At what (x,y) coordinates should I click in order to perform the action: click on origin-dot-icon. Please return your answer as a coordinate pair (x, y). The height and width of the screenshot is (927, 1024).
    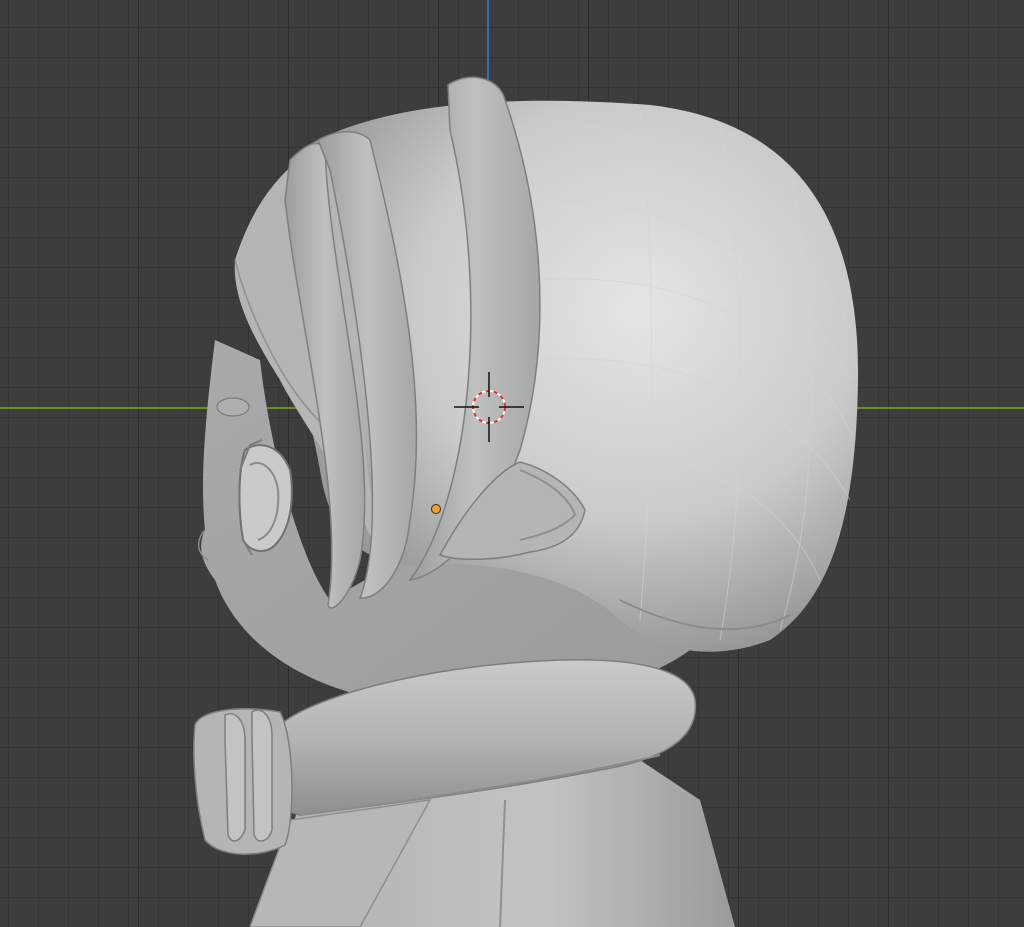
    Looking at the image, I should click on (436, 509).